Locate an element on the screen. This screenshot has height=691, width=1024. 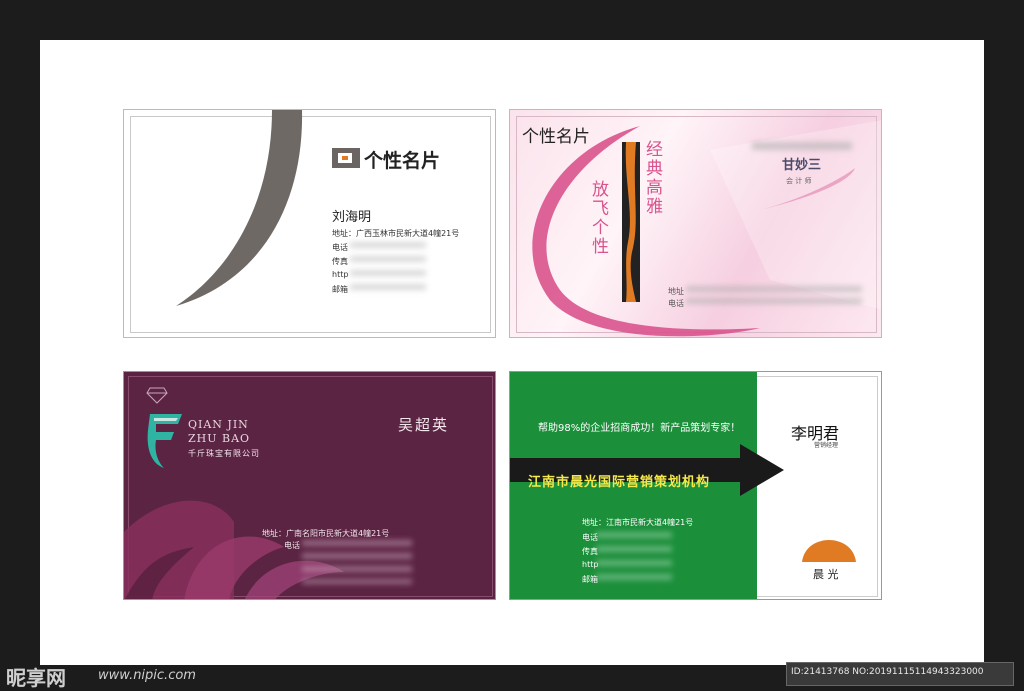
slogan-text: 帮助98%的企业招商成功！新产品策划专家！ is located at coordinates (639, 428).